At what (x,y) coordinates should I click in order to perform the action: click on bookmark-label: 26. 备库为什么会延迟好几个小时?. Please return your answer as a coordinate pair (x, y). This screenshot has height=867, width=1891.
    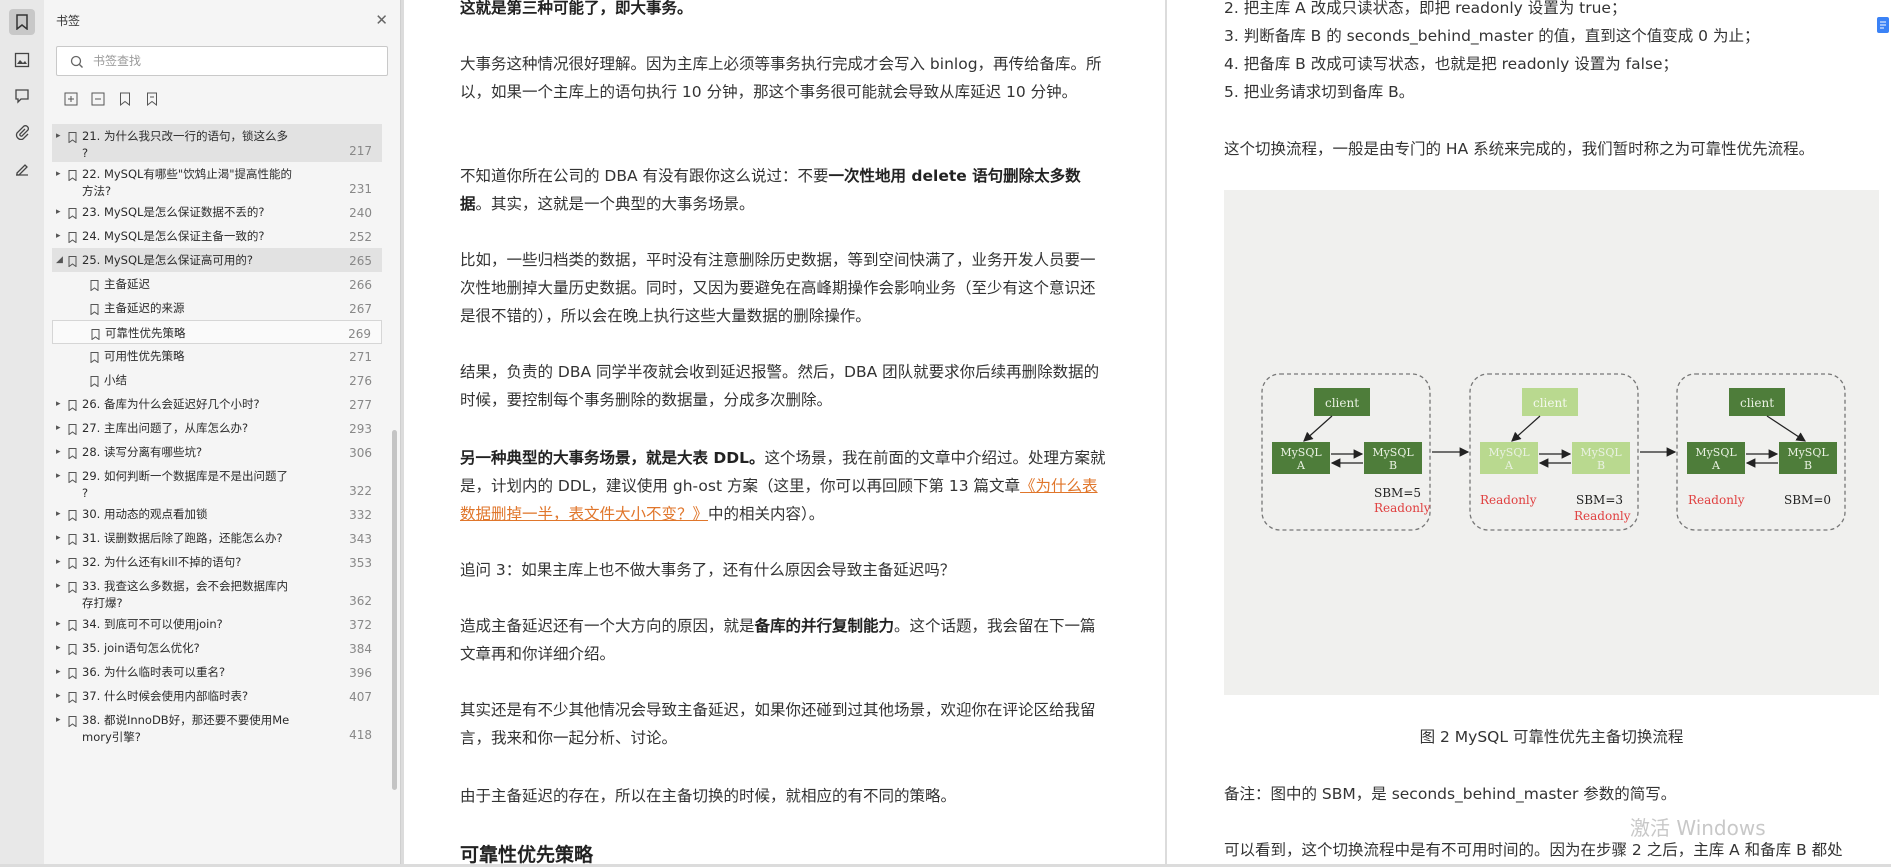
    Looking at the image, I should click on (171, 404).